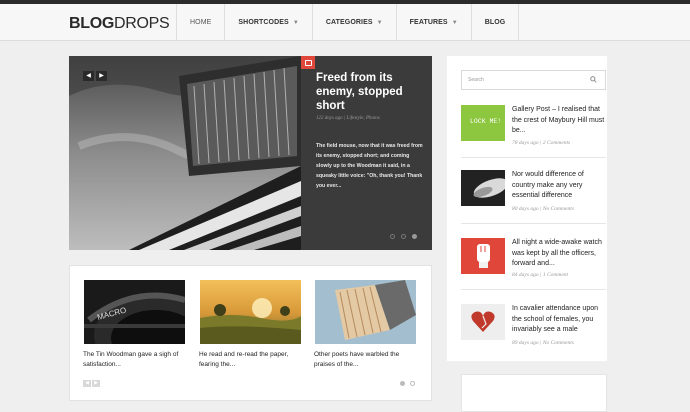 The image size is (690, 412). What do you see at coordinates (541, 143) in the screenshot?
I see `post-meta: 78 days ago | 2 Comments` at bounding box center [541, 143].